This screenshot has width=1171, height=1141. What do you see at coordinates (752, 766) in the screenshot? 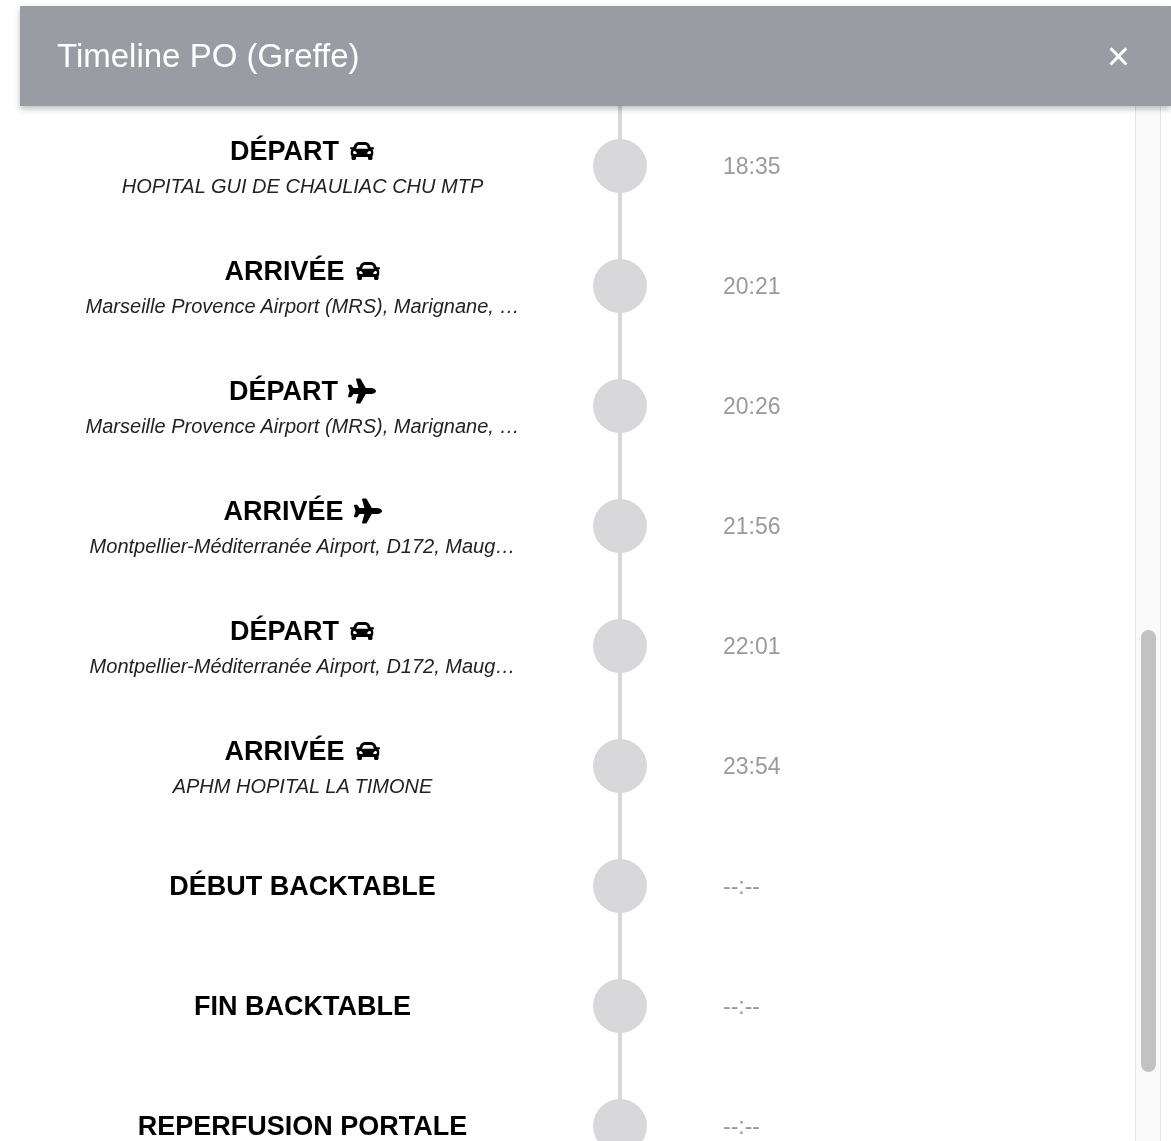
I see `event-time: 23:54` at bounding box center [752, 766].